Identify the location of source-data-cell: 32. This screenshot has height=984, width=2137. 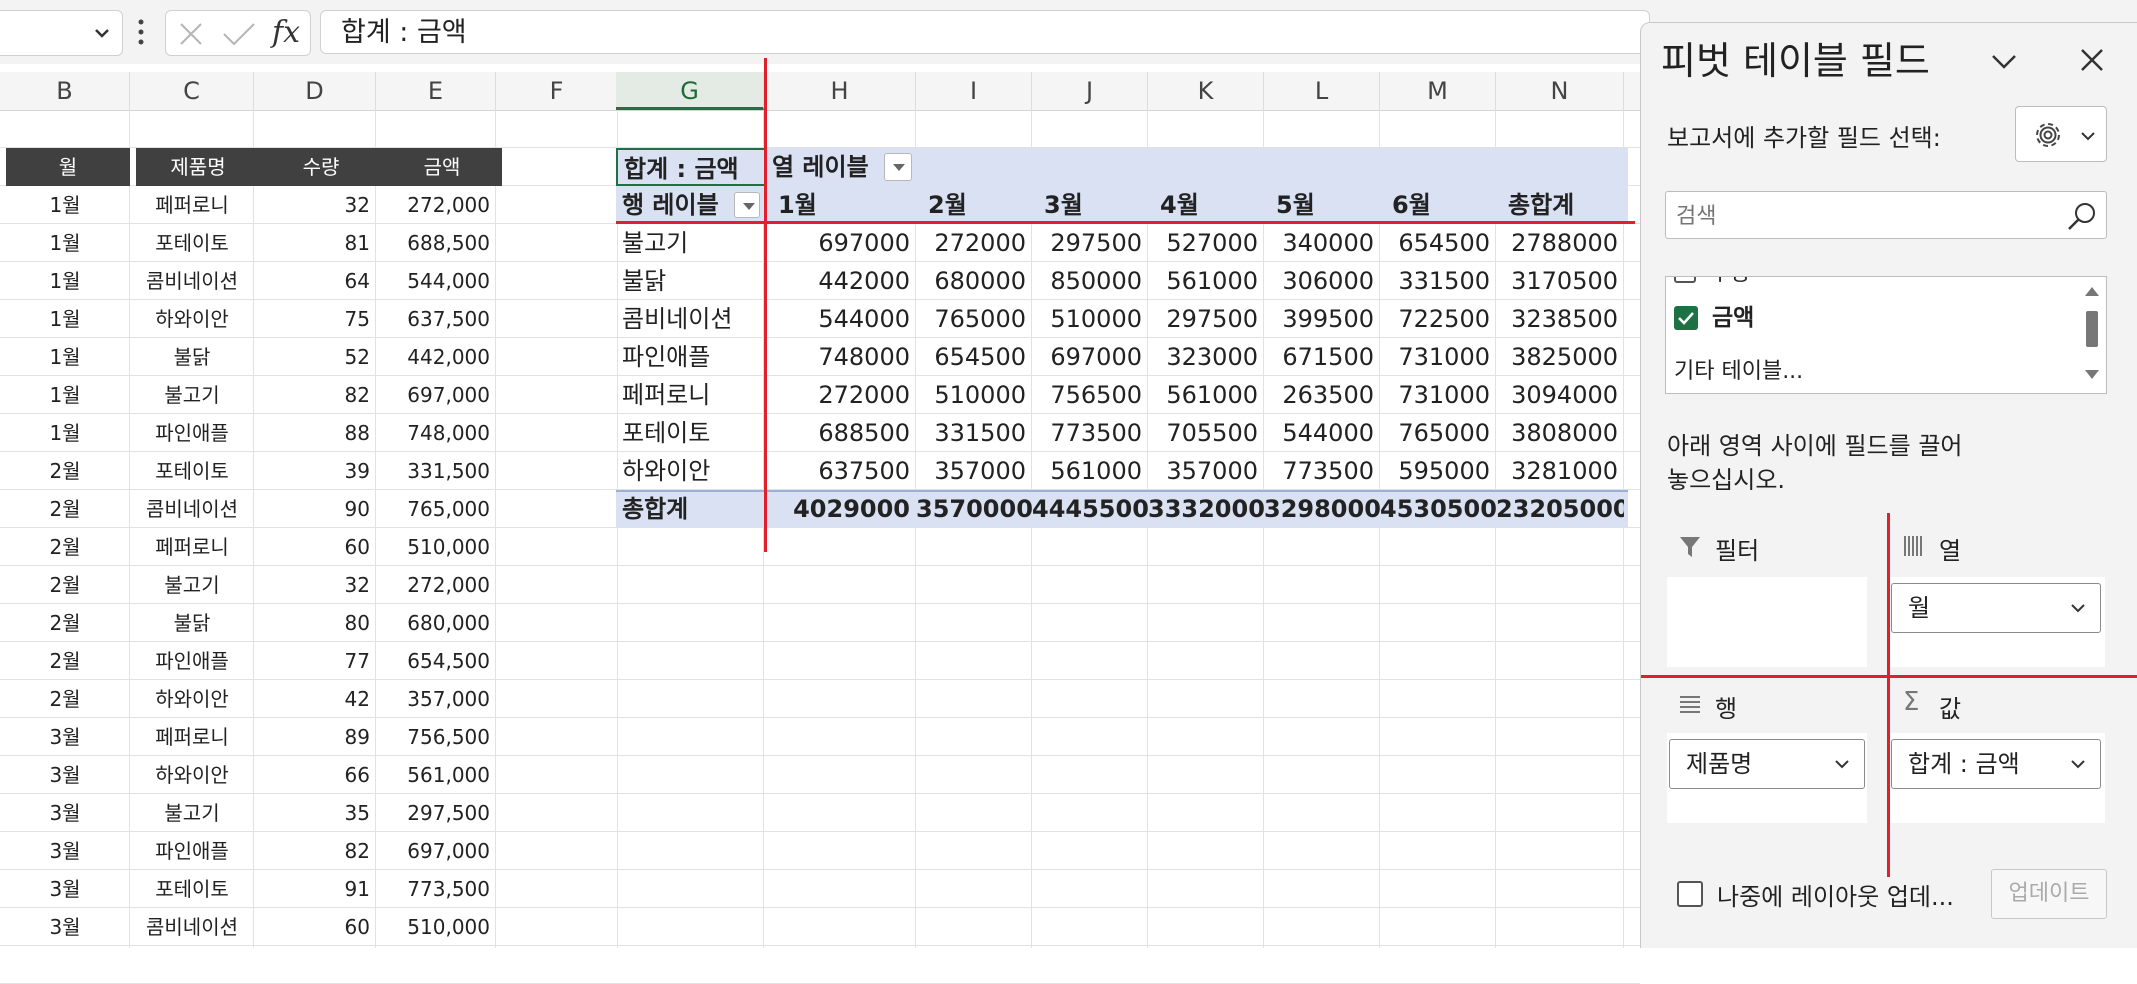
(315, 205).